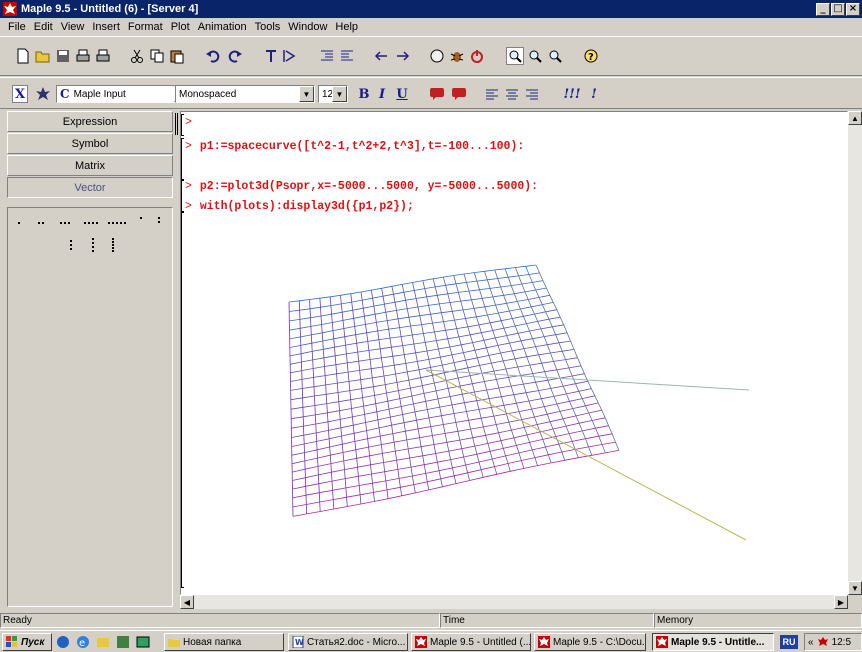  I want to click on scroll-left-button: ◀, so click(187, 602).